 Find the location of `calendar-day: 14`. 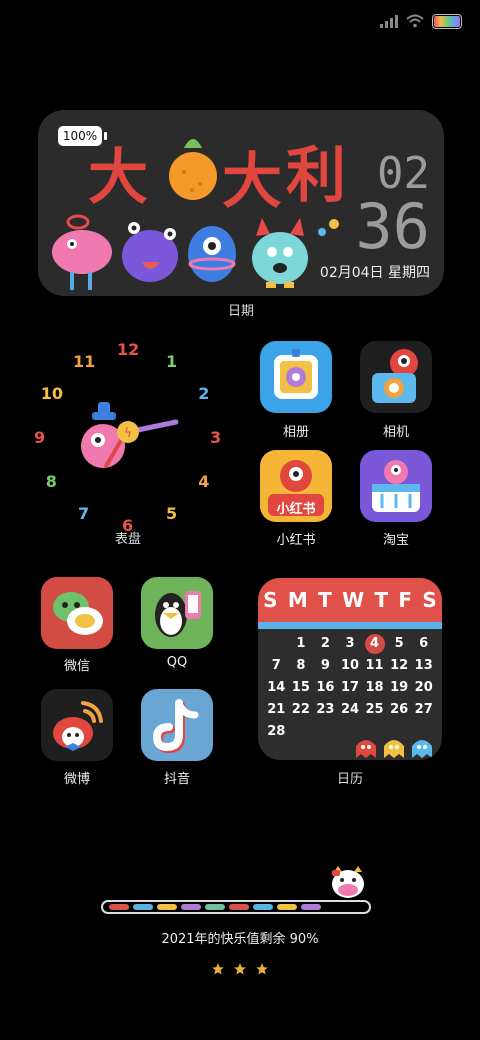

calendar-day: 14 is located at coordinates (276, 688).